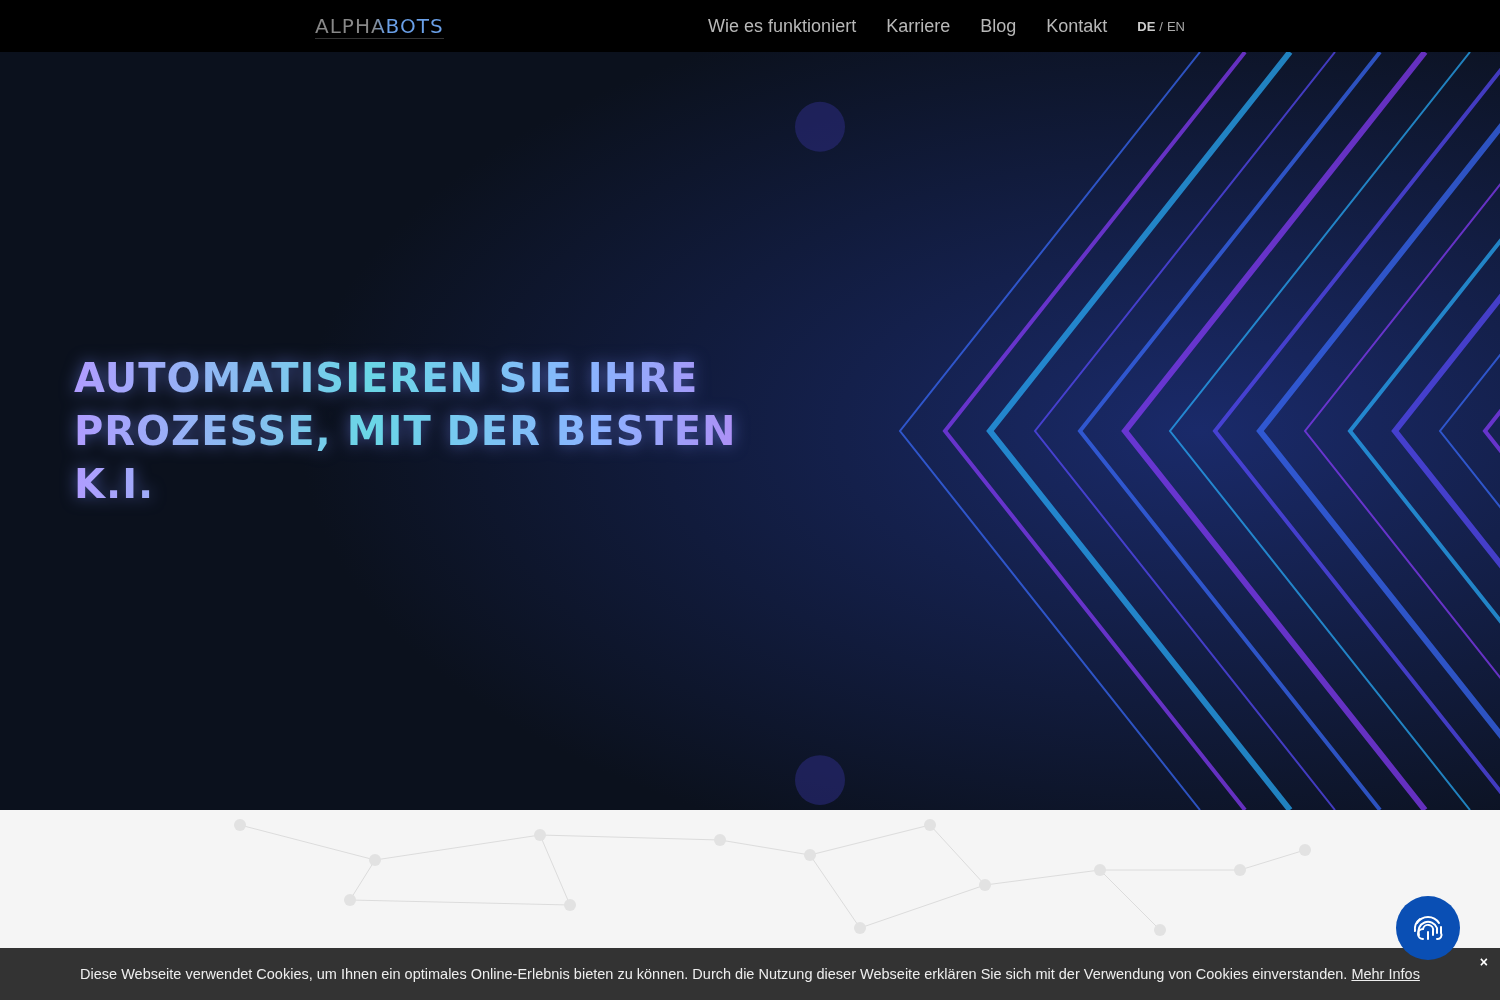  Describe the element at coordinates (1483, 962) in the screenshot. I see `close-button: ×` at that location.